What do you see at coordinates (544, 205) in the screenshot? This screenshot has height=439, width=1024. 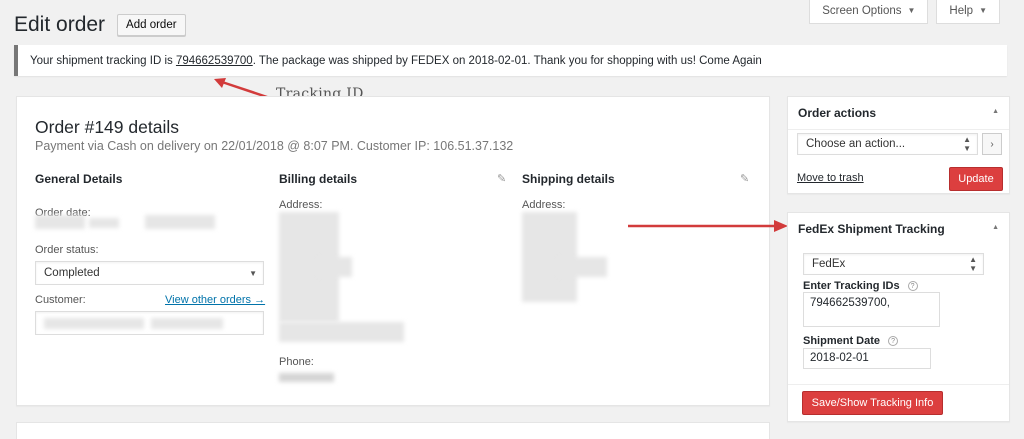 I see `shipping-address-label: Address:` at bounding box center [544, 205].